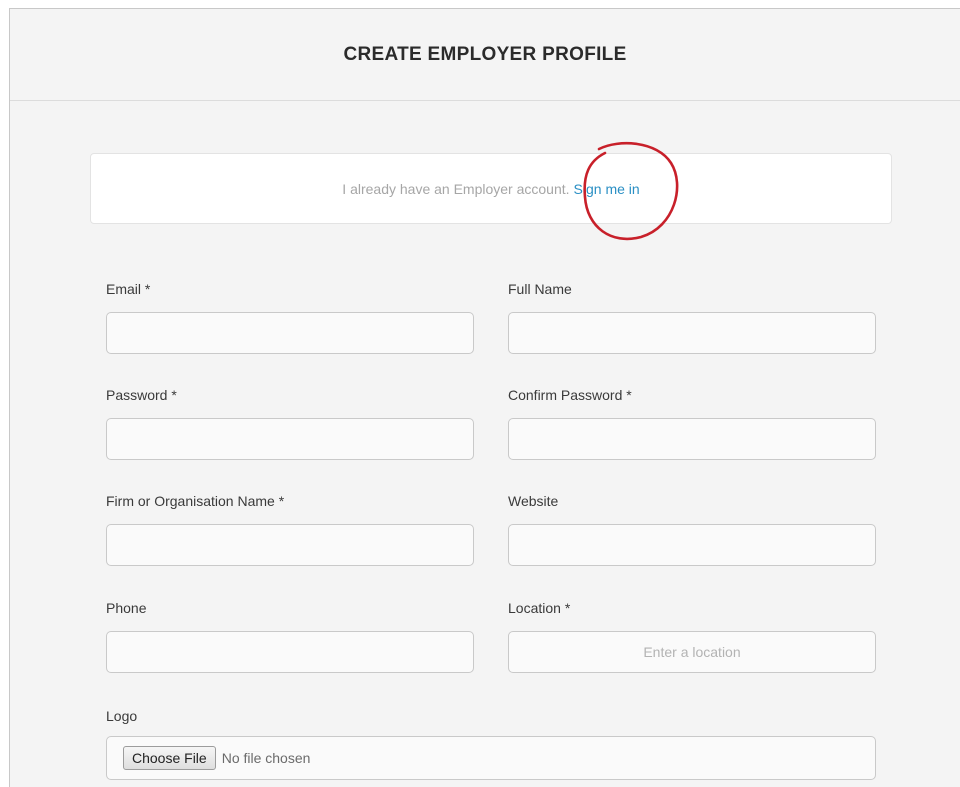 Image resolution: width=960 pixels, height=787 pixels. I want to click on website-label: Website, so click(533, 501).